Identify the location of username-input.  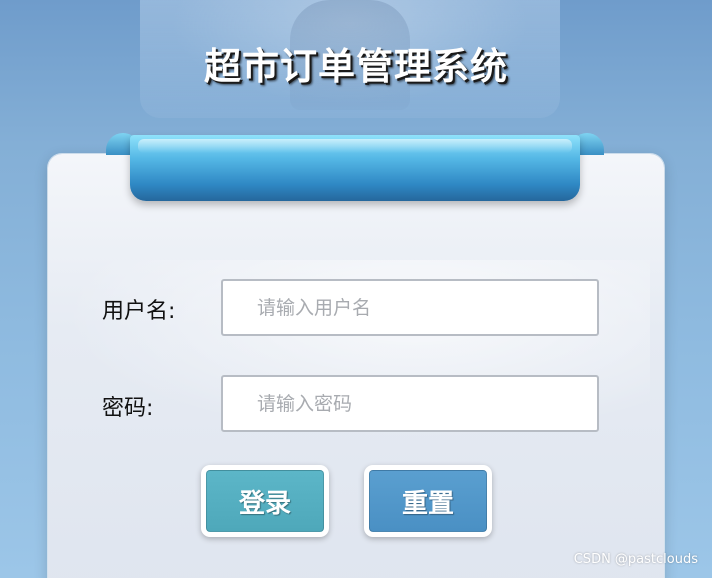
(410, 307).